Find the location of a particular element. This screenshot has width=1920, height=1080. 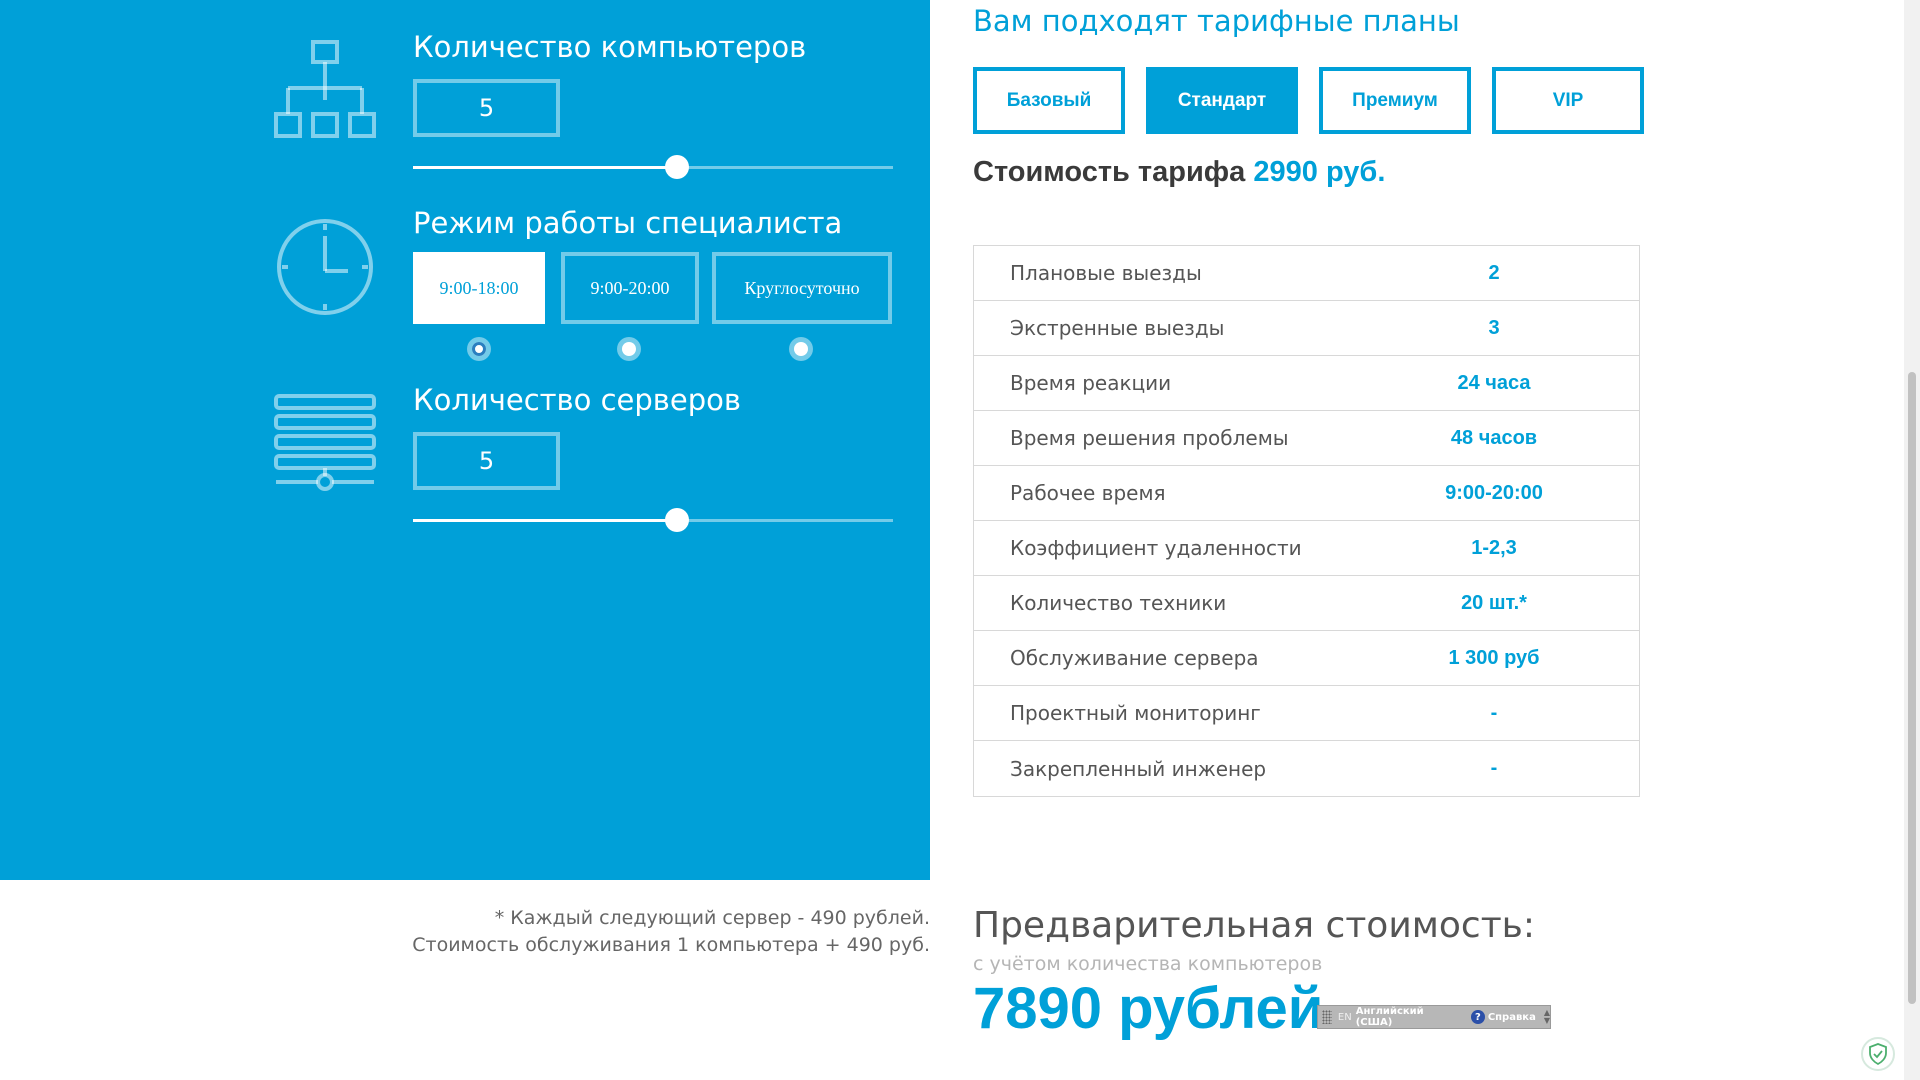

computers-slider-fill is located at coordinates (545, 167).